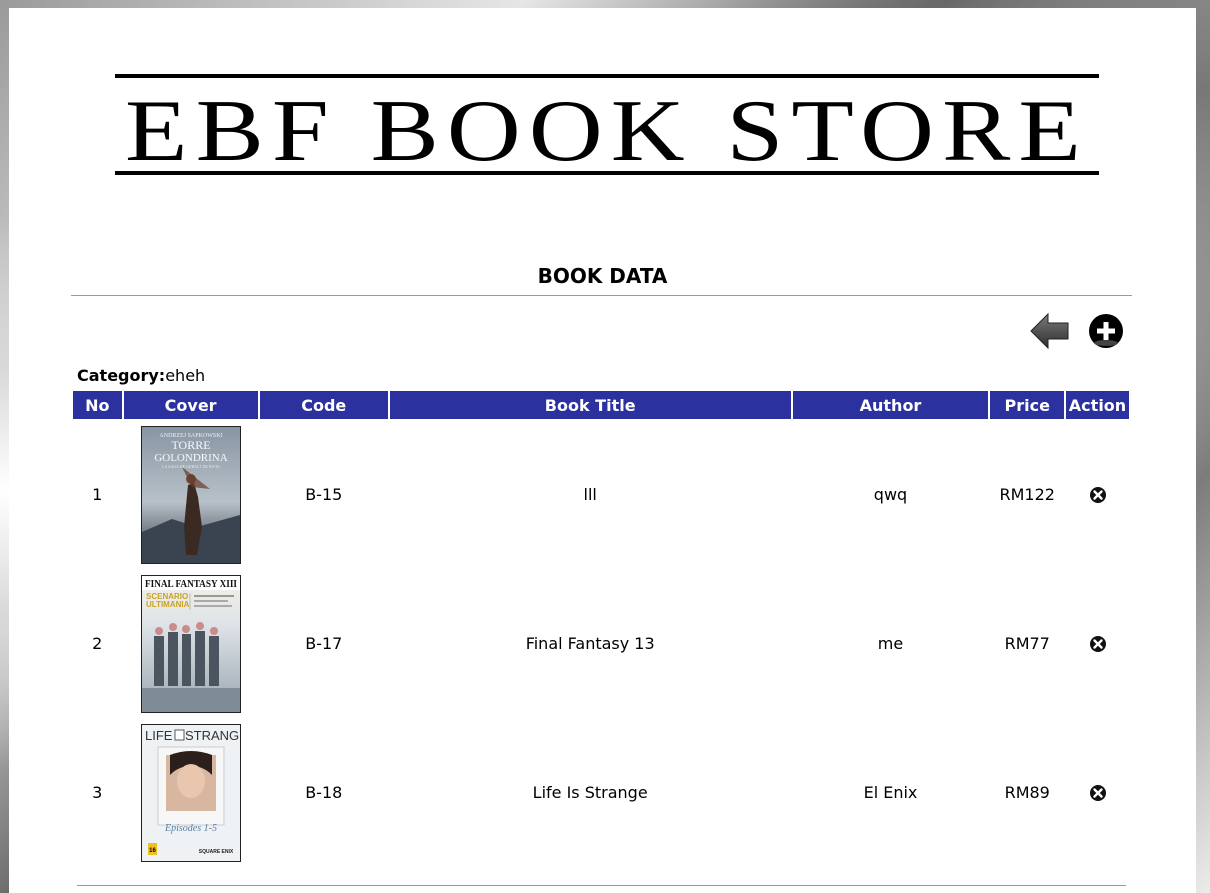 The width and height of the screenshot is (1210, 893). What do you see at coordinates (168, 604) in the screenshot?
I see `cover-subtitle-text: ULTIMANIA` at bounding box center [168, 604].